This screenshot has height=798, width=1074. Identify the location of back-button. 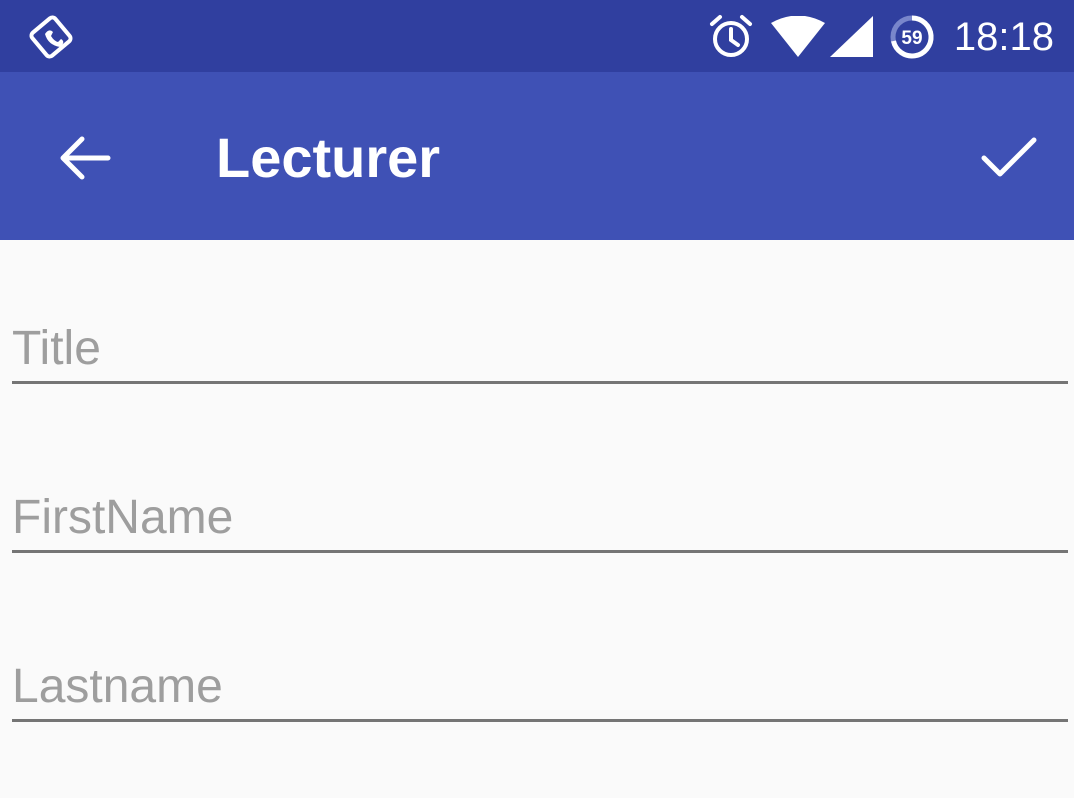
(85, 158).